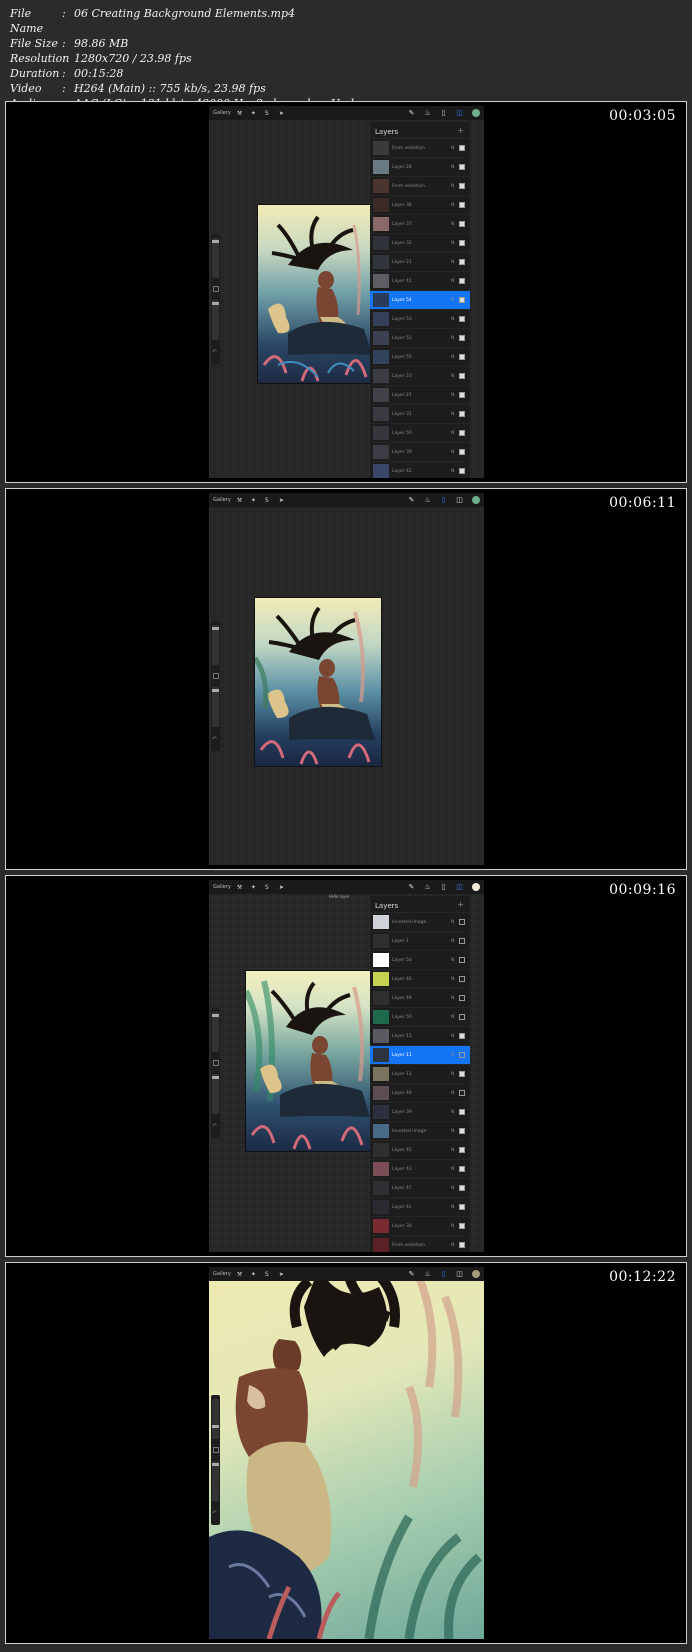  Describe the element at coordinates (420, 959) in the screenshot. I see `layer-row: Layer 5a N` at that location.